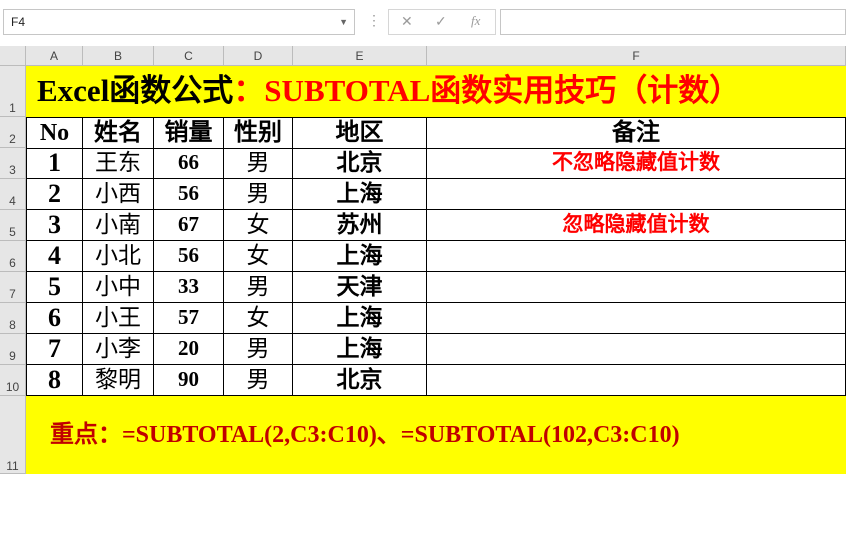  Describe the element at coordinates (636, 56) in the screenshot. I see `column-header-f: F` at that location.